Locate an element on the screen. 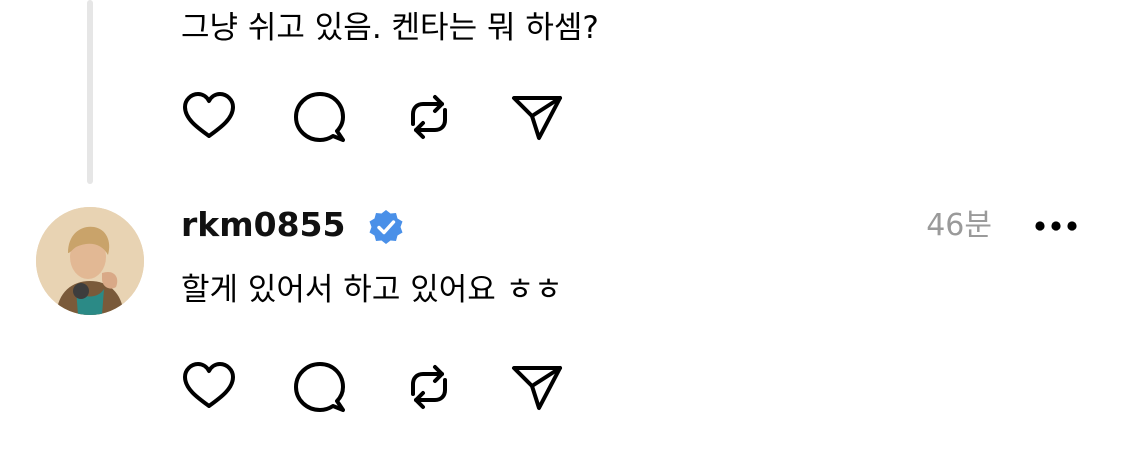 Image resolution: width=1125 pixels, height=449 pixels. parent-post-text: 그냥 쉬고 있음. 켄타는 뭐 하셈? is located at coordinates (390, 28).